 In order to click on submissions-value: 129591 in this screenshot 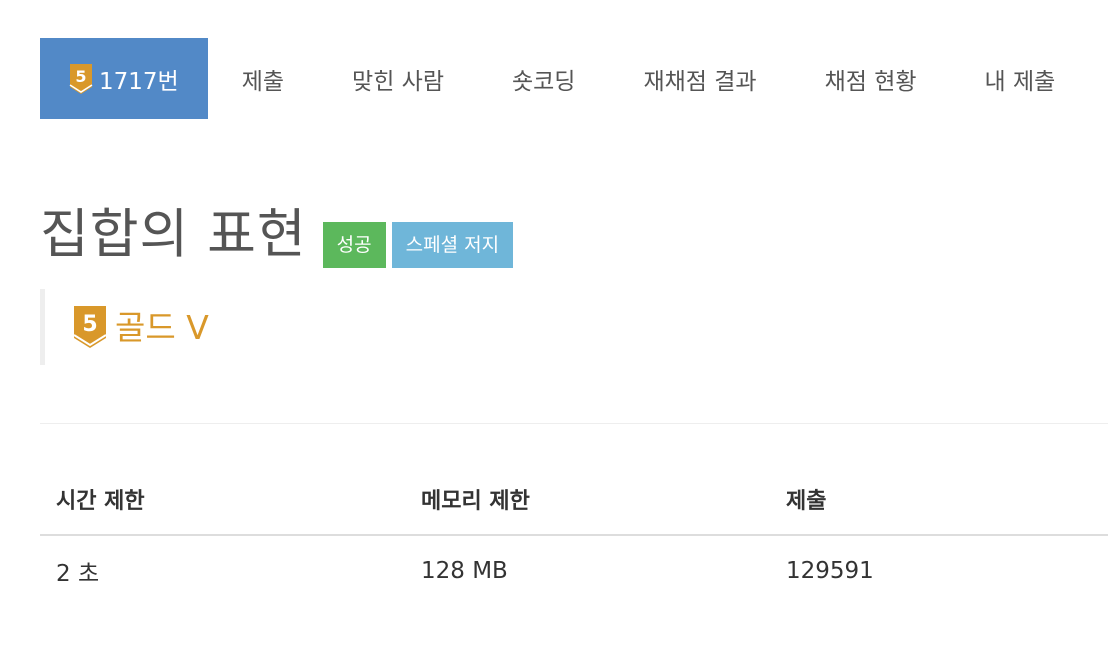, I will do `click(830, 570)`.